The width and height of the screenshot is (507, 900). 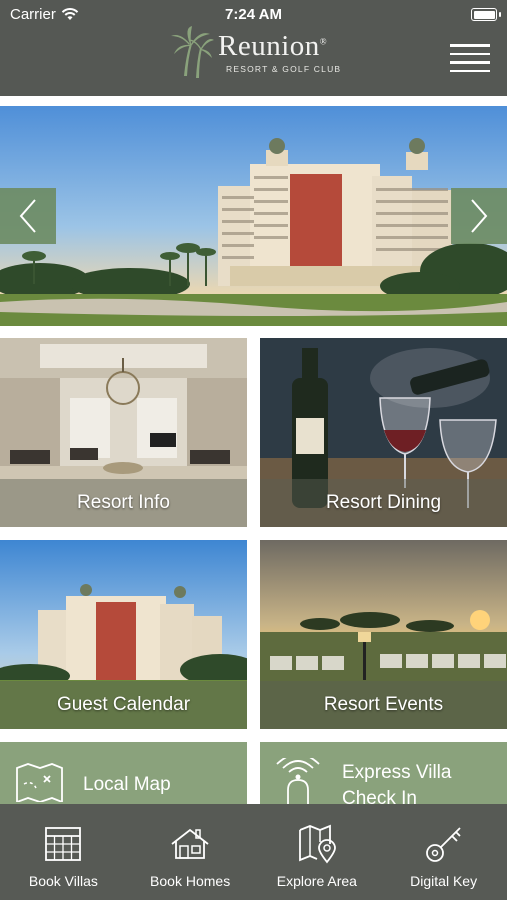 I want to click on tile-local-map: Local Map, so click(x=123, y=773).